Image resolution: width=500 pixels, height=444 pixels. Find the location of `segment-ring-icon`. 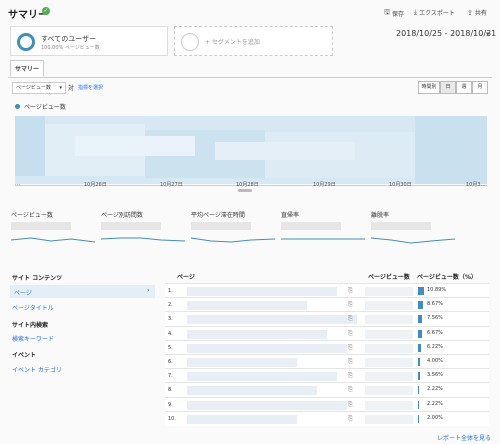

segment-ring-icon is located at coordinates (26, 42).